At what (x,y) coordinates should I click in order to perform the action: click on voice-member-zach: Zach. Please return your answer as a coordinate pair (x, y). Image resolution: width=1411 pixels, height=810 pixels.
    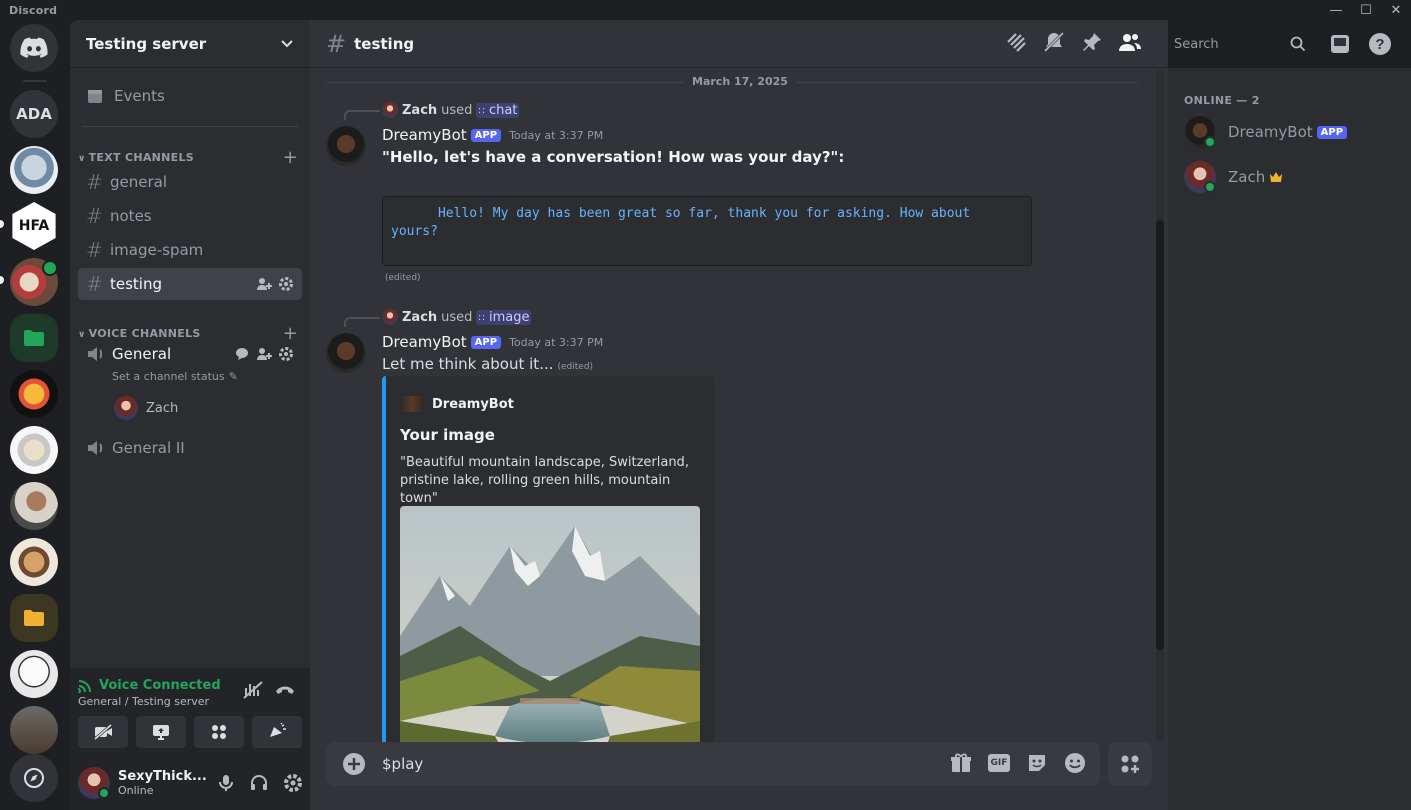
    Looking at the image, I should click on (146, 408).